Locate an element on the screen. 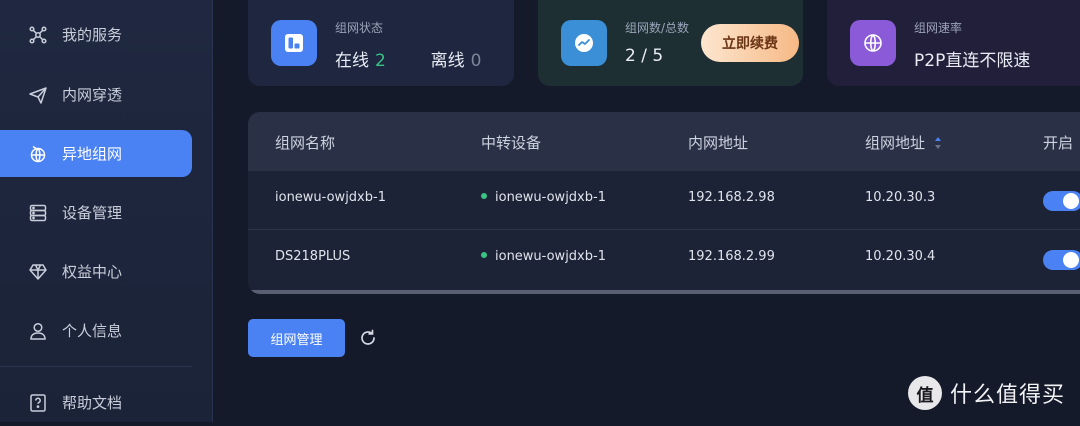 The image size is (1080, 426). column-header-net-ip-label: 组网地址 is located at coordinates (895, 143).